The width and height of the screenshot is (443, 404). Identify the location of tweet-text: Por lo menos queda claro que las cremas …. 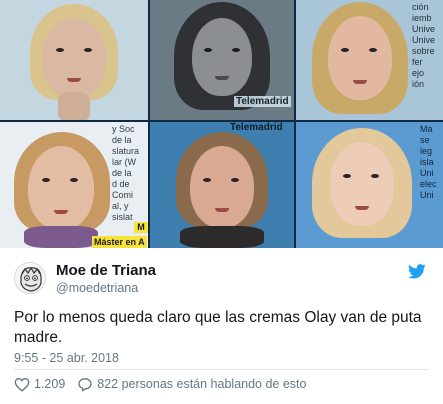
(218, 327).